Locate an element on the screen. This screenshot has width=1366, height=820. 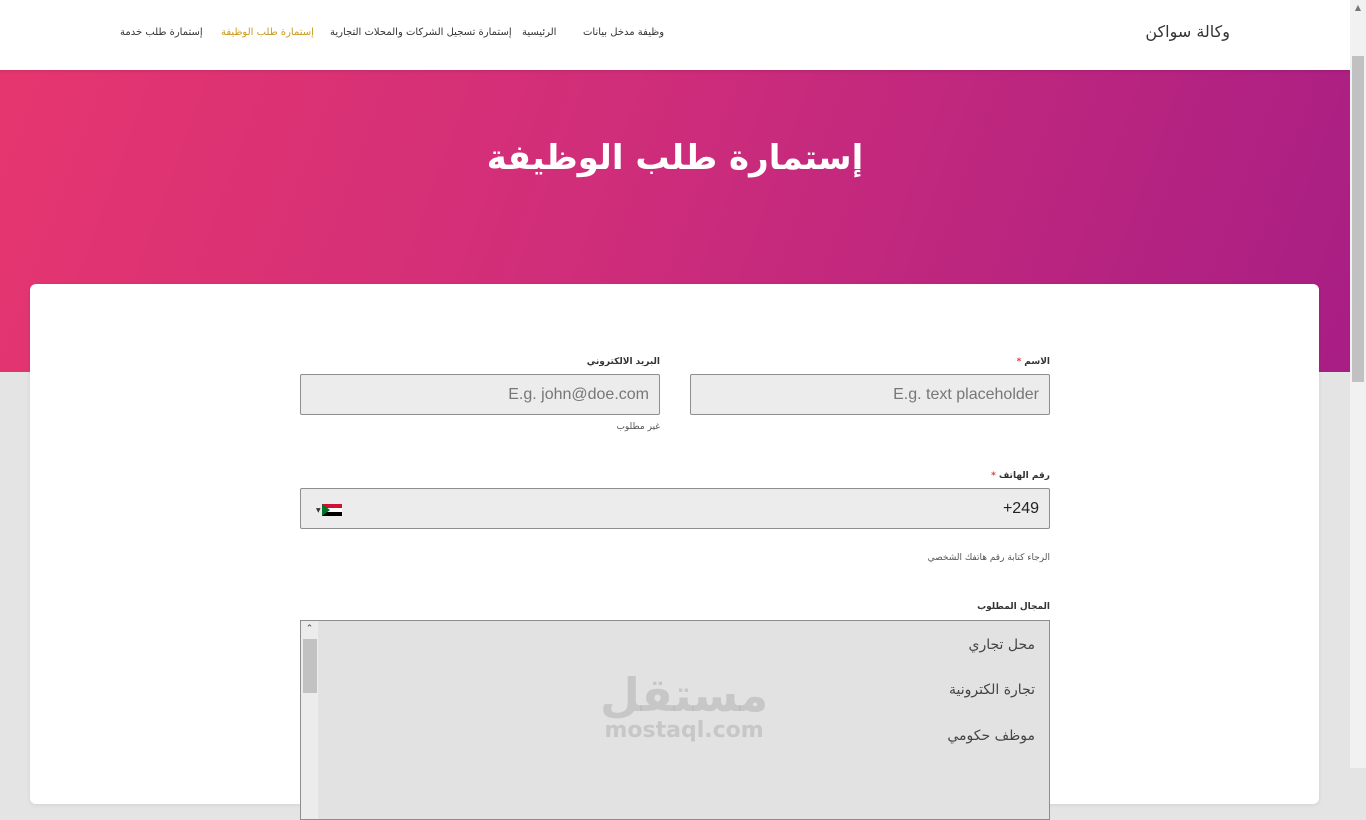
field-option: موظف حكومي is located at coordinates (991, 736).